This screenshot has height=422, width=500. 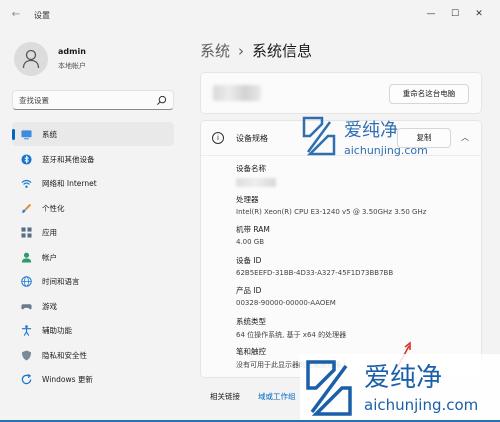 I want to click on search-icon, so click(x=161, y=100).